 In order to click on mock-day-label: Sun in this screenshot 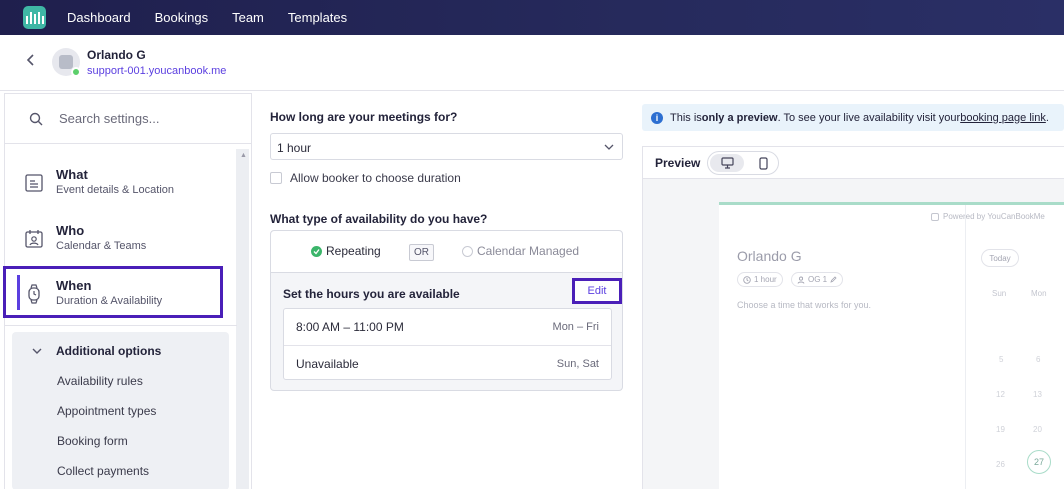, I will do `click(999, 293)`.